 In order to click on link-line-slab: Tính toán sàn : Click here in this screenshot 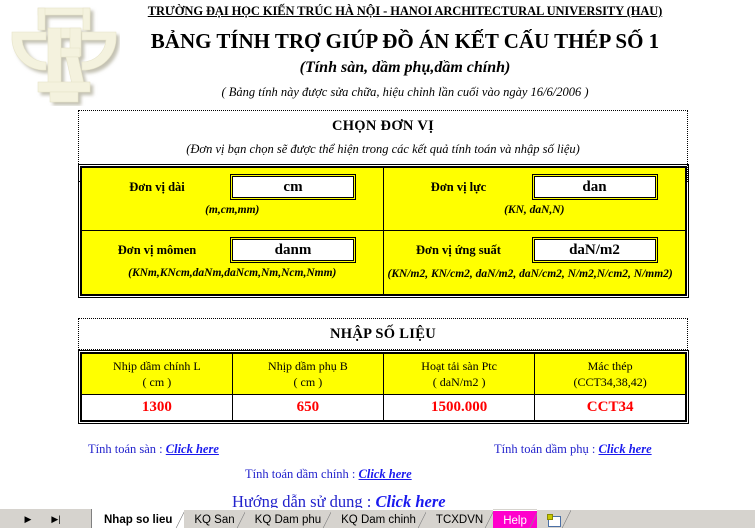, I will do `click(153, 449)`.